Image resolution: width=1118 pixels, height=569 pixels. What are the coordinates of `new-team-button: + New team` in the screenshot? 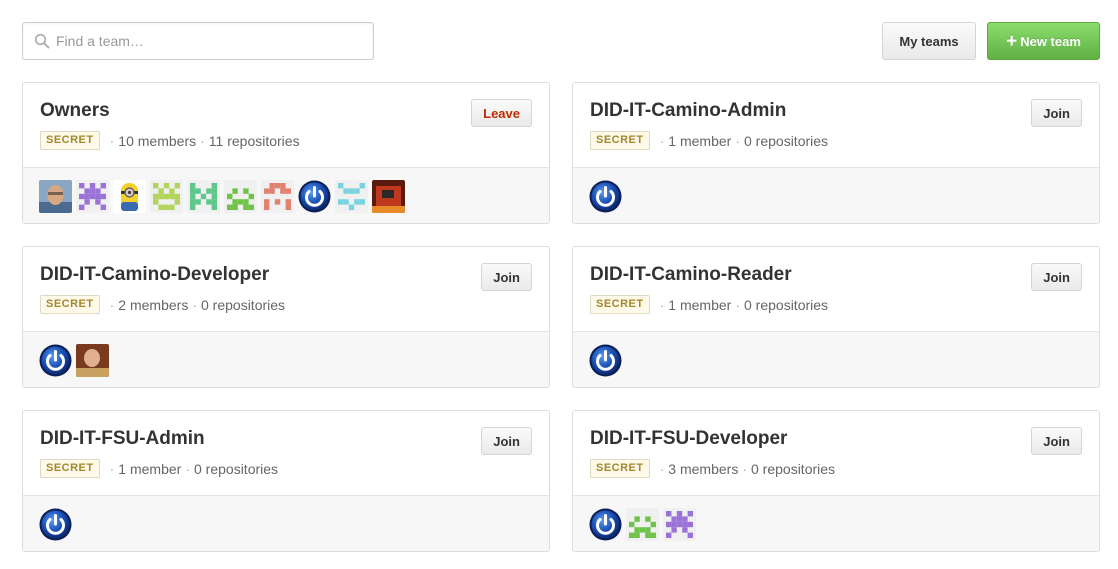 It's located at (1043, 41).